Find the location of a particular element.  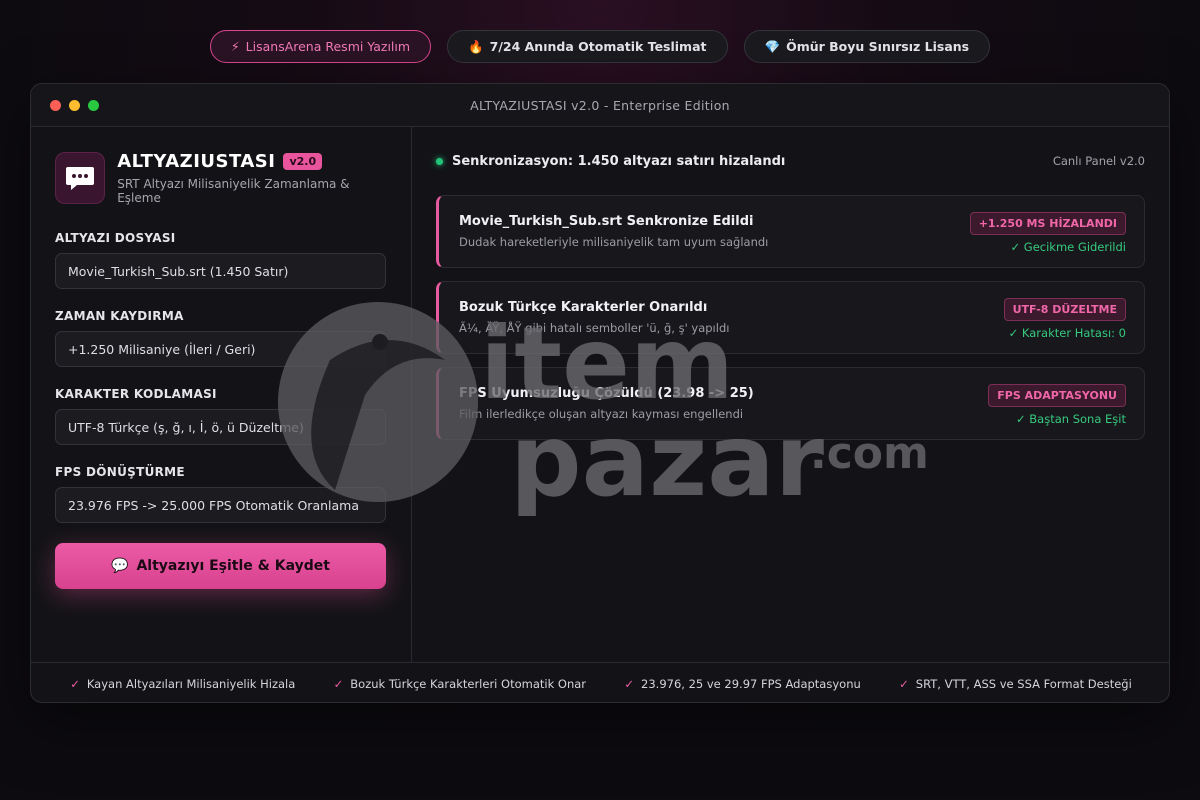

card-success-text: ✓ Gecikme Giderildi is located at coordinates (1068, 247).